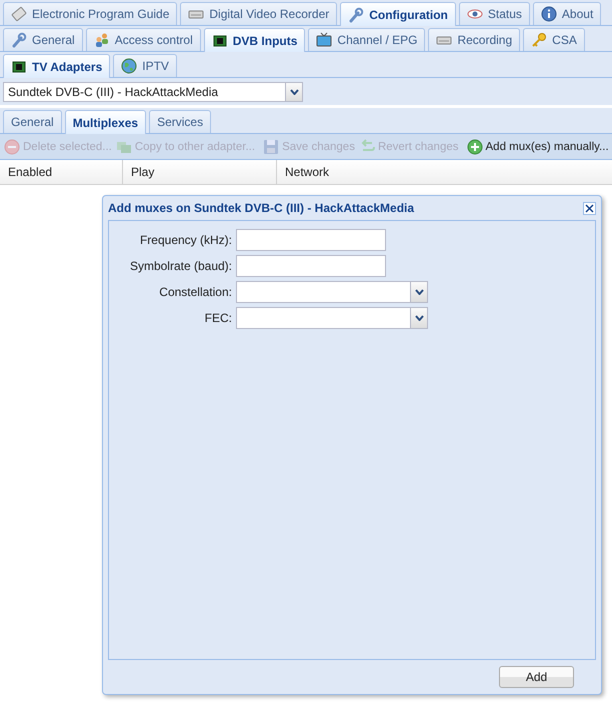 The width and height of the screenshot is (612, 703). Describe the element at coordinates (554, 39) in the screenshot. I see `config-tab: CSA` at that location.